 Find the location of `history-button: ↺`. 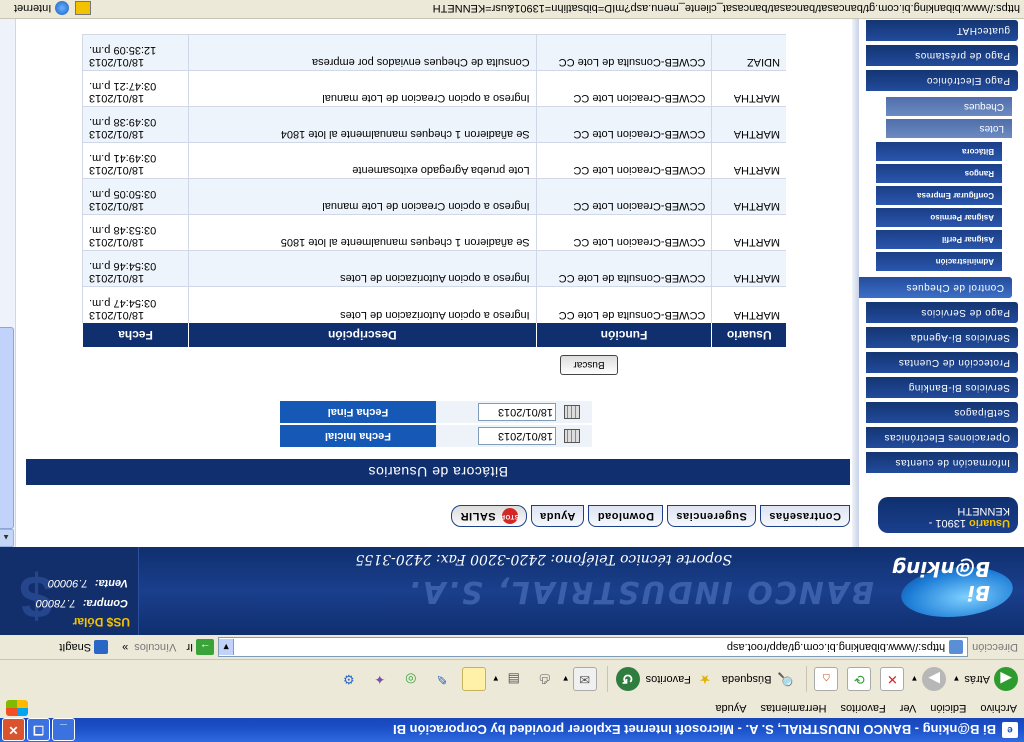

history-button: ↺ is located at coordinates (626, 679).